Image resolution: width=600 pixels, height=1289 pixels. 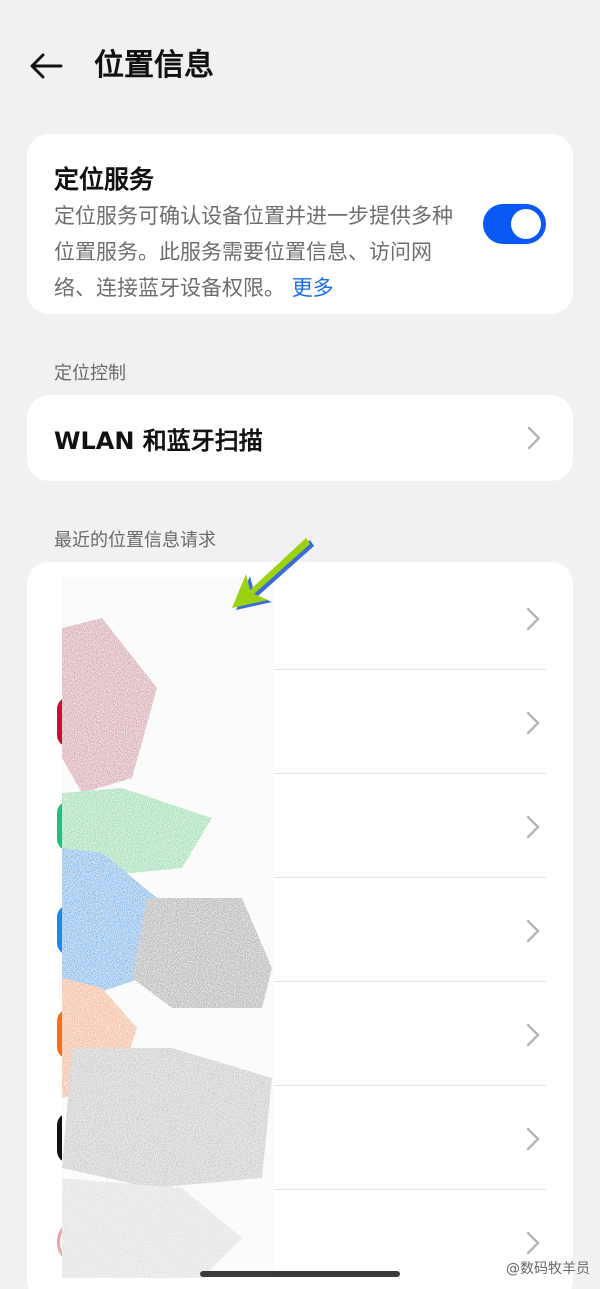 What do you see at coordinates (526, 224) in the screenshot?
I see `toggle-knob` at bounding box center [526, 224].